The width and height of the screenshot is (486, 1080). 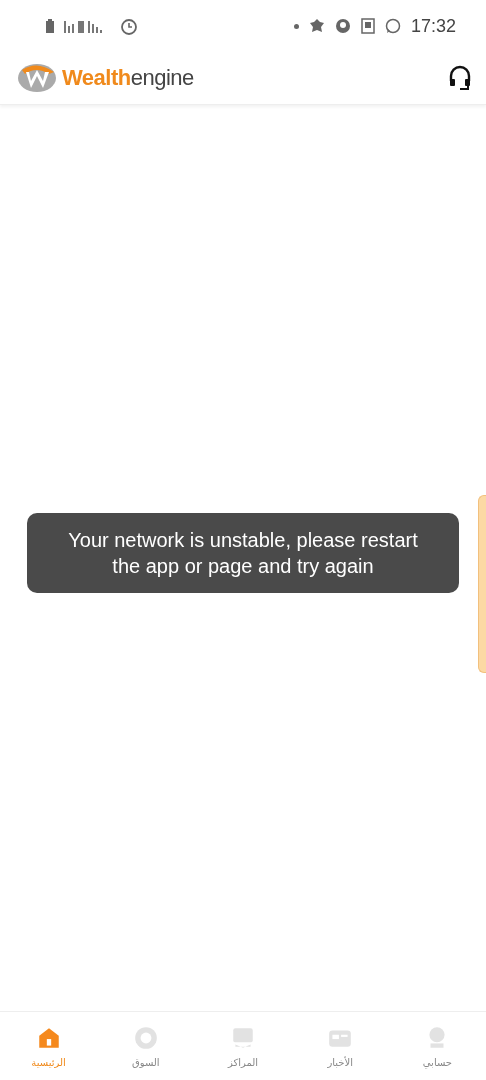 What do you see at coordinates (128, 78) in the screenshot?
I see `brand-name: Wealthengine` at bounding box center [128, 78].